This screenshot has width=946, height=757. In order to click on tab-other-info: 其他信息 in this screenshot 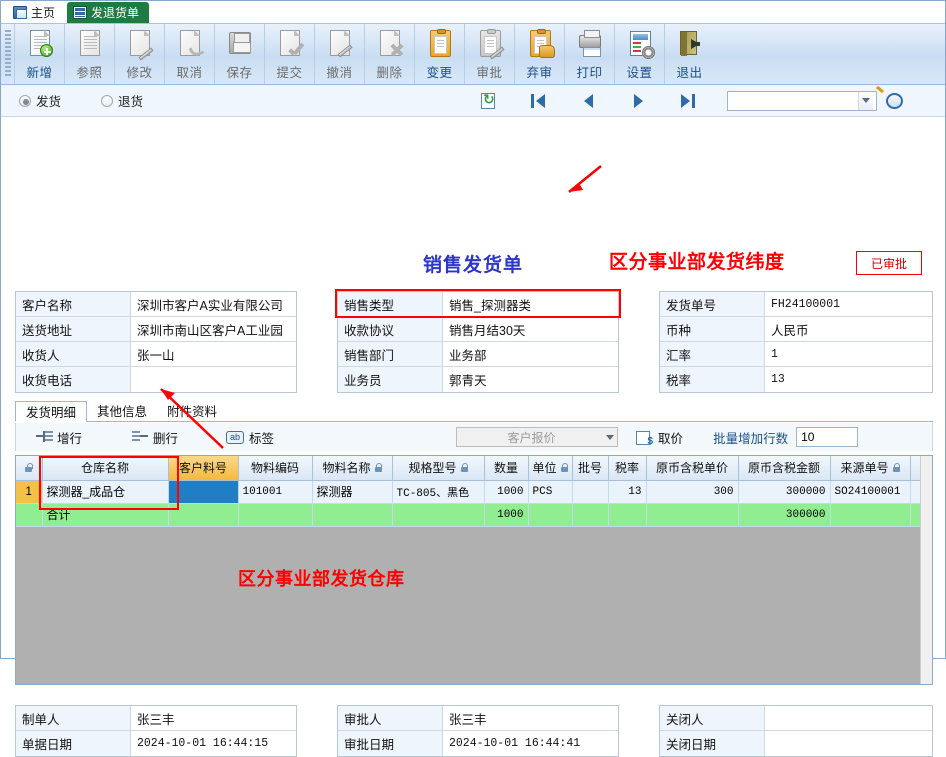, I will do `click(122, 410)`.